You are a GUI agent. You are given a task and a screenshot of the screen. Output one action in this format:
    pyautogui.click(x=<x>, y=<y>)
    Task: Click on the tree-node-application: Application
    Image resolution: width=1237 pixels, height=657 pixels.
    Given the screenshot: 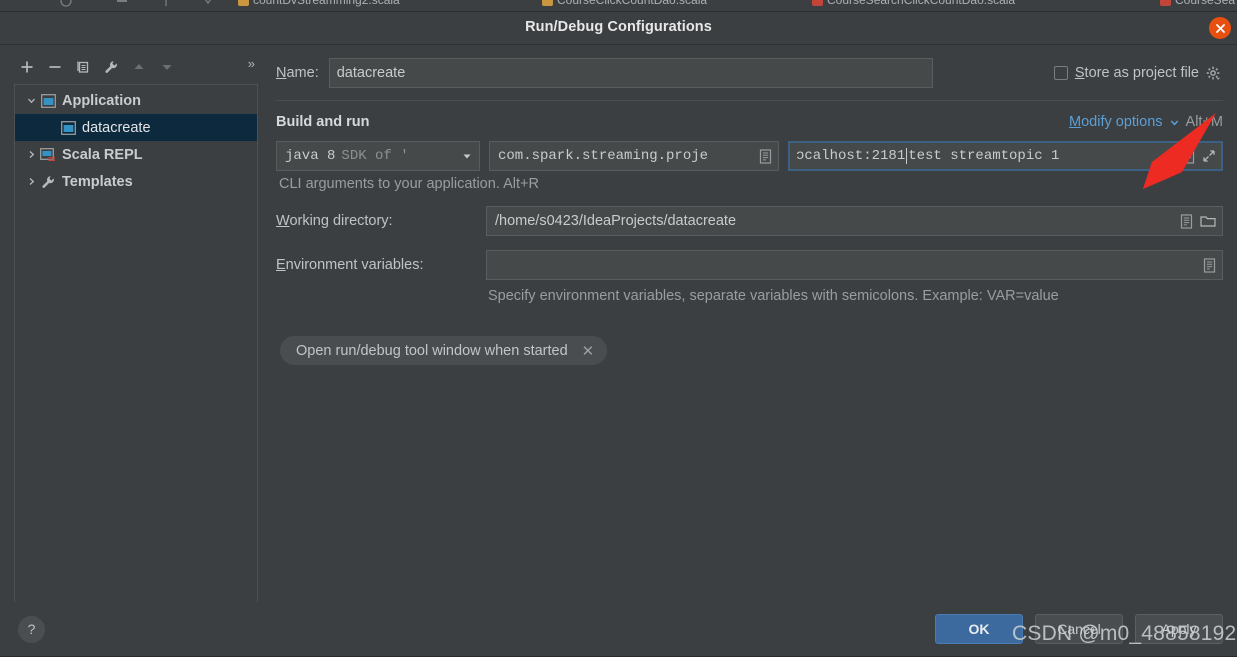 What is the action you would take?
    pyautogui.click(x=136, y=100)
    